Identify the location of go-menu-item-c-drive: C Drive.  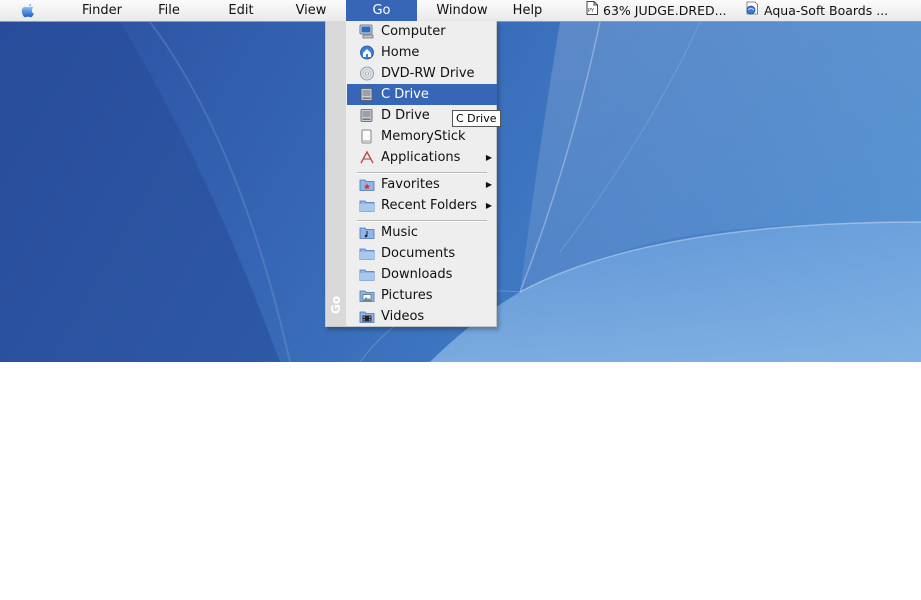
(422, 94).